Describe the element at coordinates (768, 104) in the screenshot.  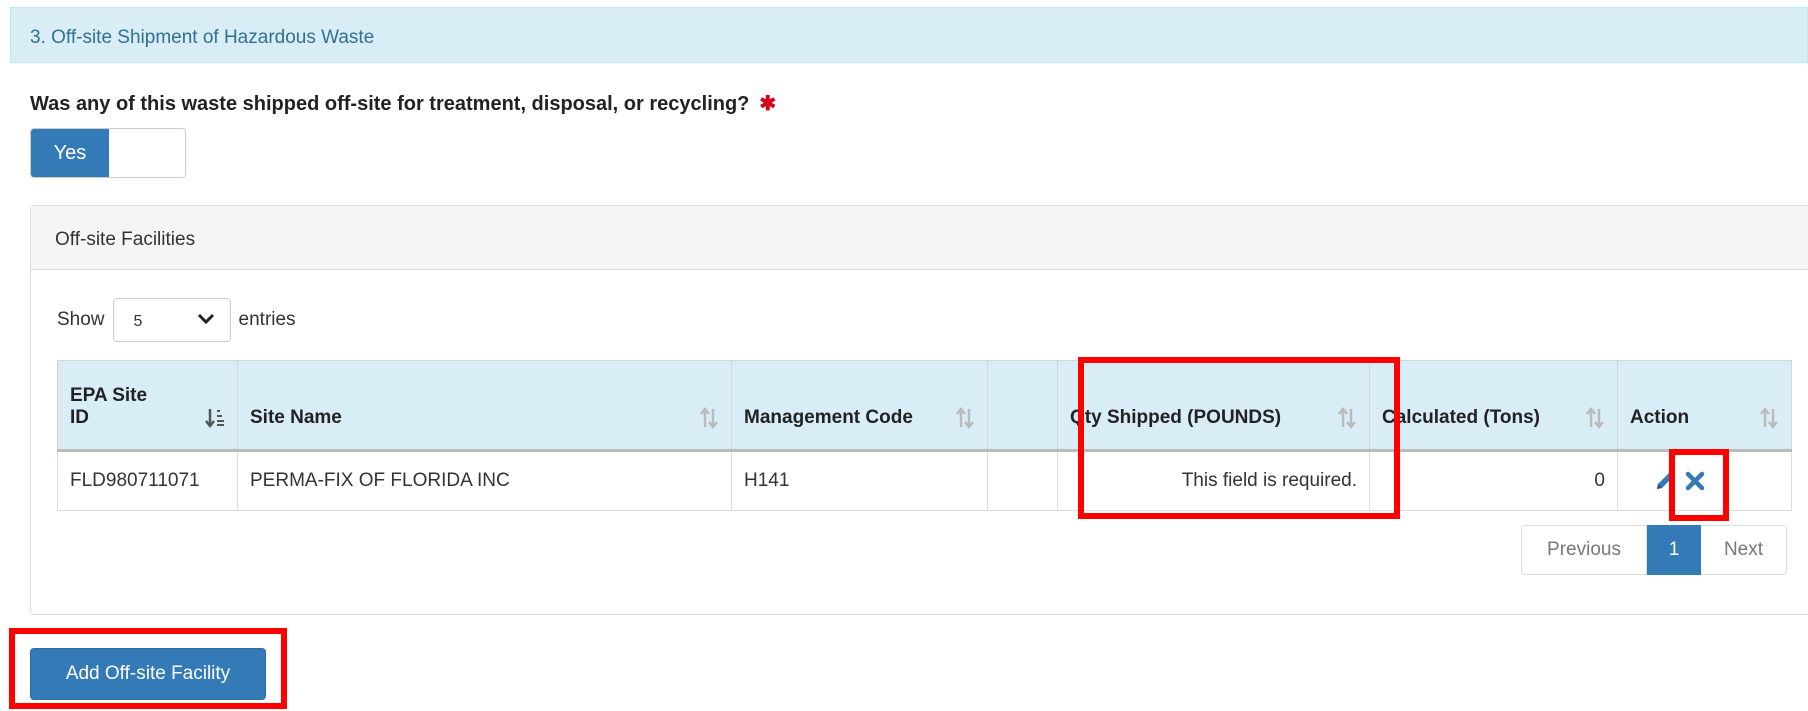
I see `required-asterisk-icon: ✱` at that location.